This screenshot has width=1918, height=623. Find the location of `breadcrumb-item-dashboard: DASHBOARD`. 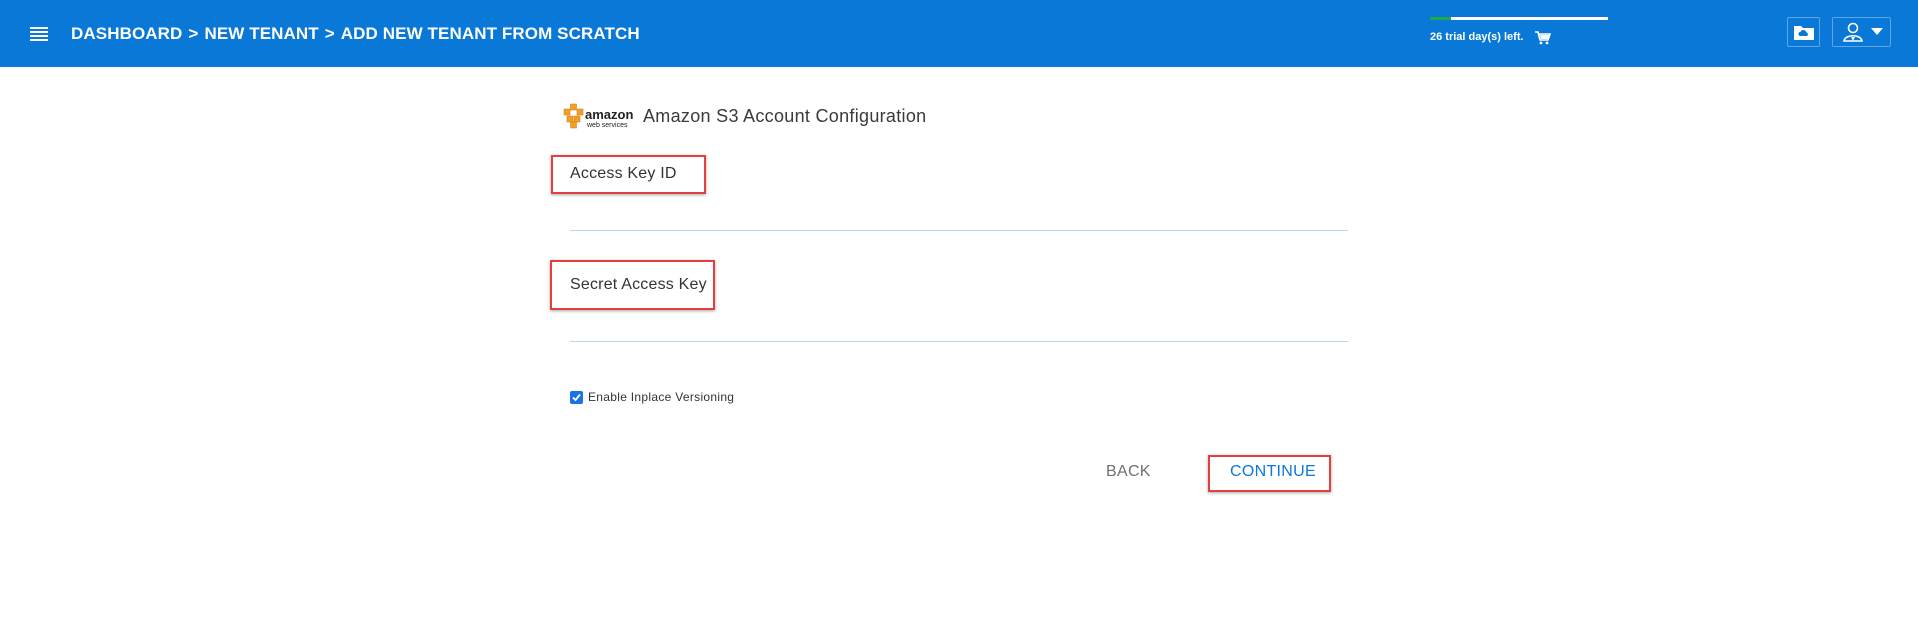

breadcrumb-item-dashboard: DASHBOARD is located at coordinates (126, 33).